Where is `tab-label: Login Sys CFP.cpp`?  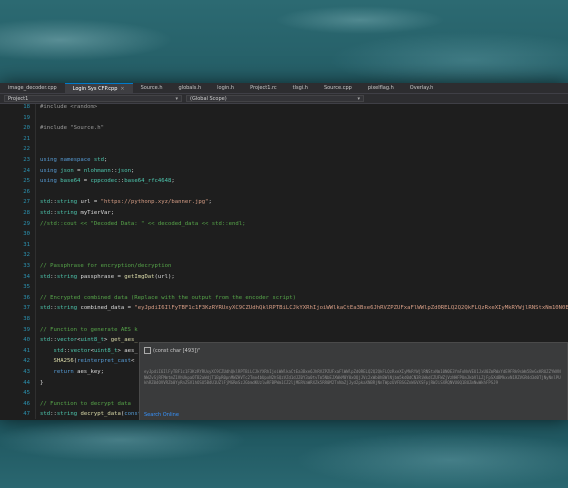
tab-label: Login Sys CFP.cpp is located at coordinates (95, 88).